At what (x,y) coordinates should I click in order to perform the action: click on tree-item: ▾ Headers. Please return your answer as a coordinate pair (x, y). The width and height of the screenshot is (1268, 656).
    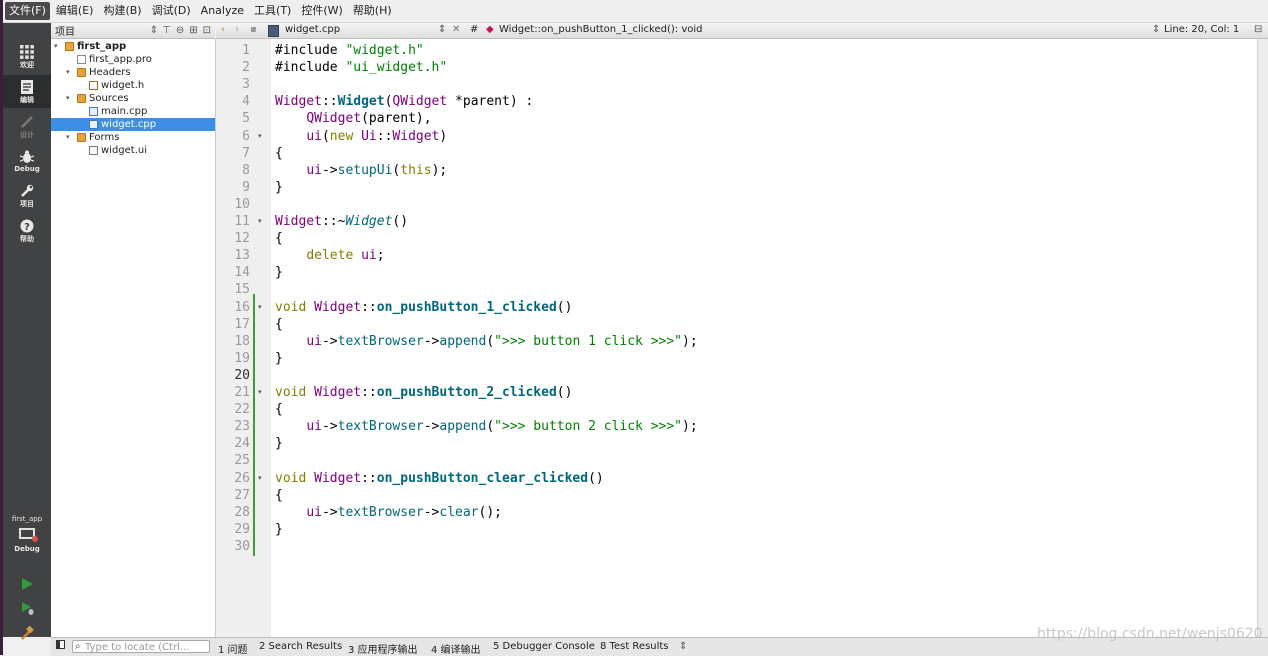
    Looking at the image, I should click on (133, 72).